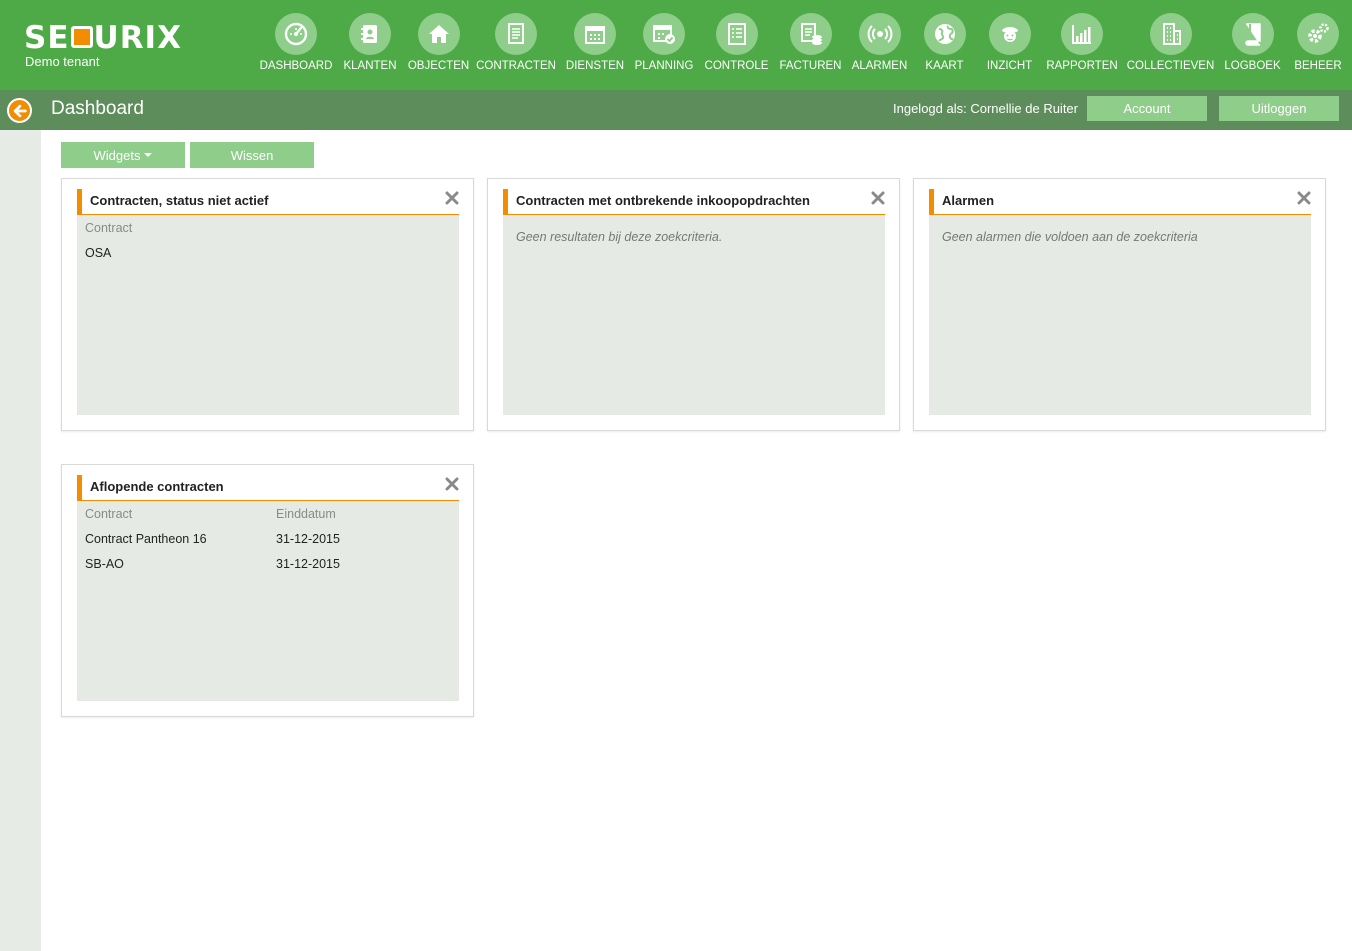 This screenshot has width=1352, height=951. What do you see at coordinates (516, 34) in the screenshot?
I see `document-icon` at bounding box center [516, 34].